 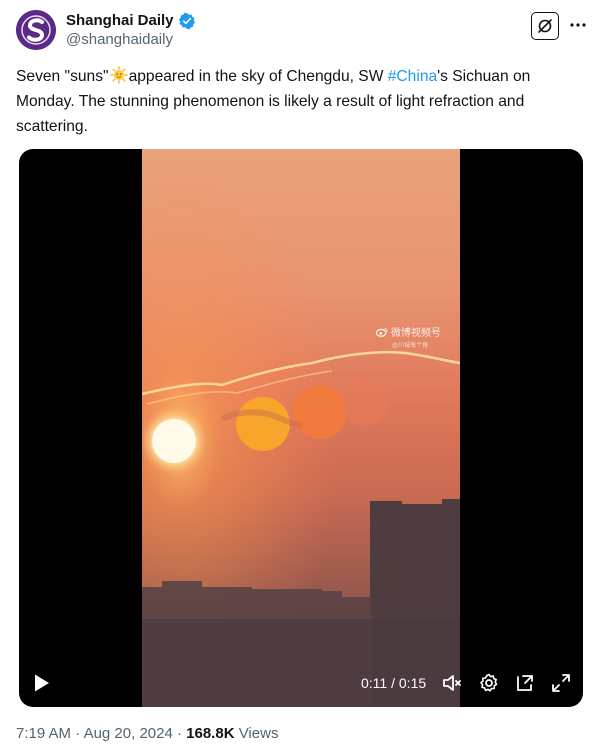 I want to click on pop-out-icon, so click(x=525, y=683).